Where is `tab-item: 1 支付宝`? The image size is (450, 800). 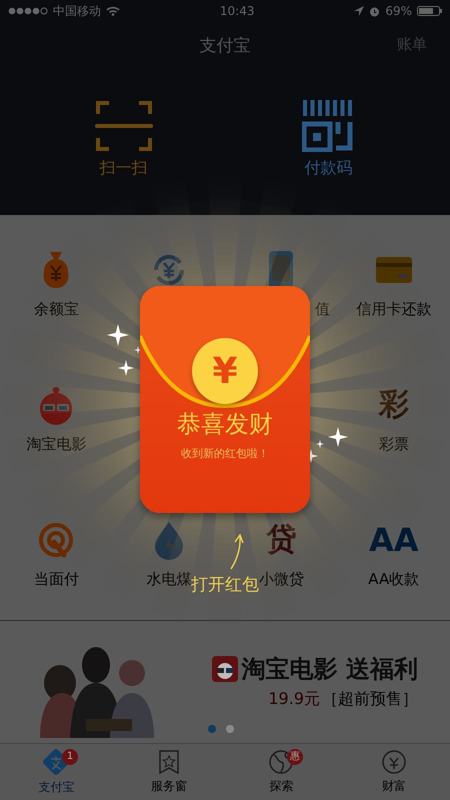 tab-item: 1 支付宝 is located at coordinates (56, 772).